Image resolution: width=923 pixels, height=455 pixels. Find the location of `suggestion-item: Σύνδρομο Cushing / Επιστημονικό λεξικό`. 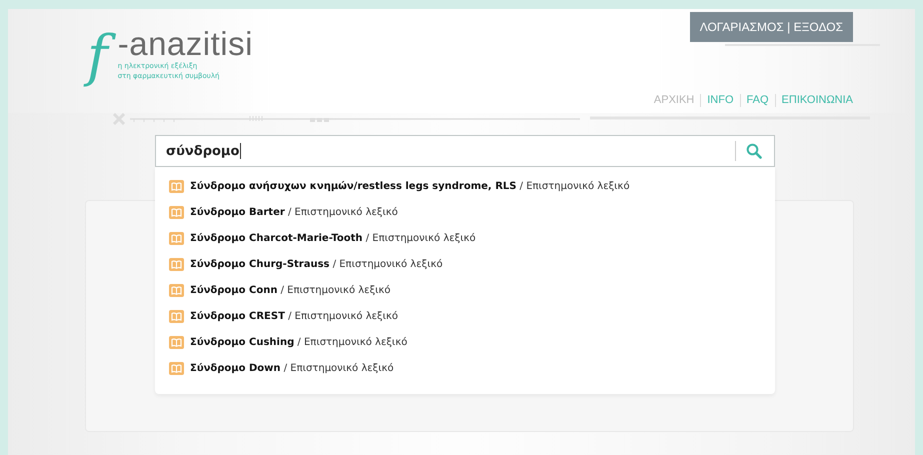

suggestion-item: Σύνδρομο Cushing / Επιστημονικό λεξικό is located at coordinates (465, 342).